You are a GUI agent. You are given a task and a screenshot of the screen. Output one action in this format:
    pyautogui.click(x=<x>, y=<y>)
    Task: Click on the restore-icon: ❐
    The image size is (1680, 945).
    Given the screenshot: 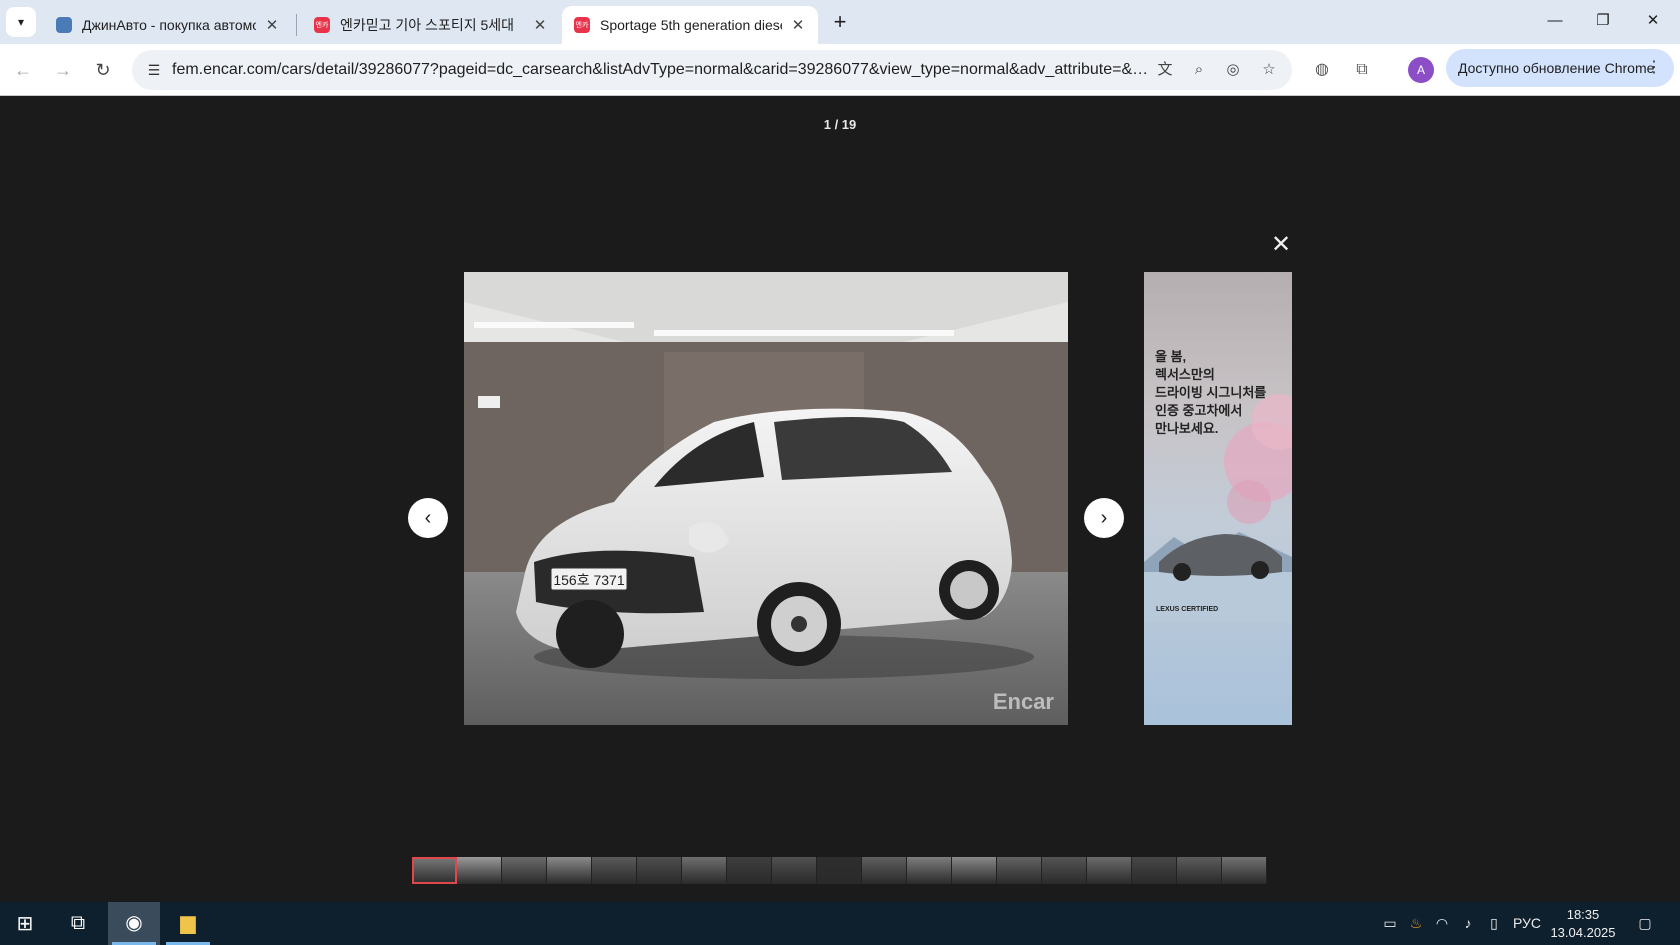 What is the action you would take?
    pyautogui.click(x=1603, y=20)
    